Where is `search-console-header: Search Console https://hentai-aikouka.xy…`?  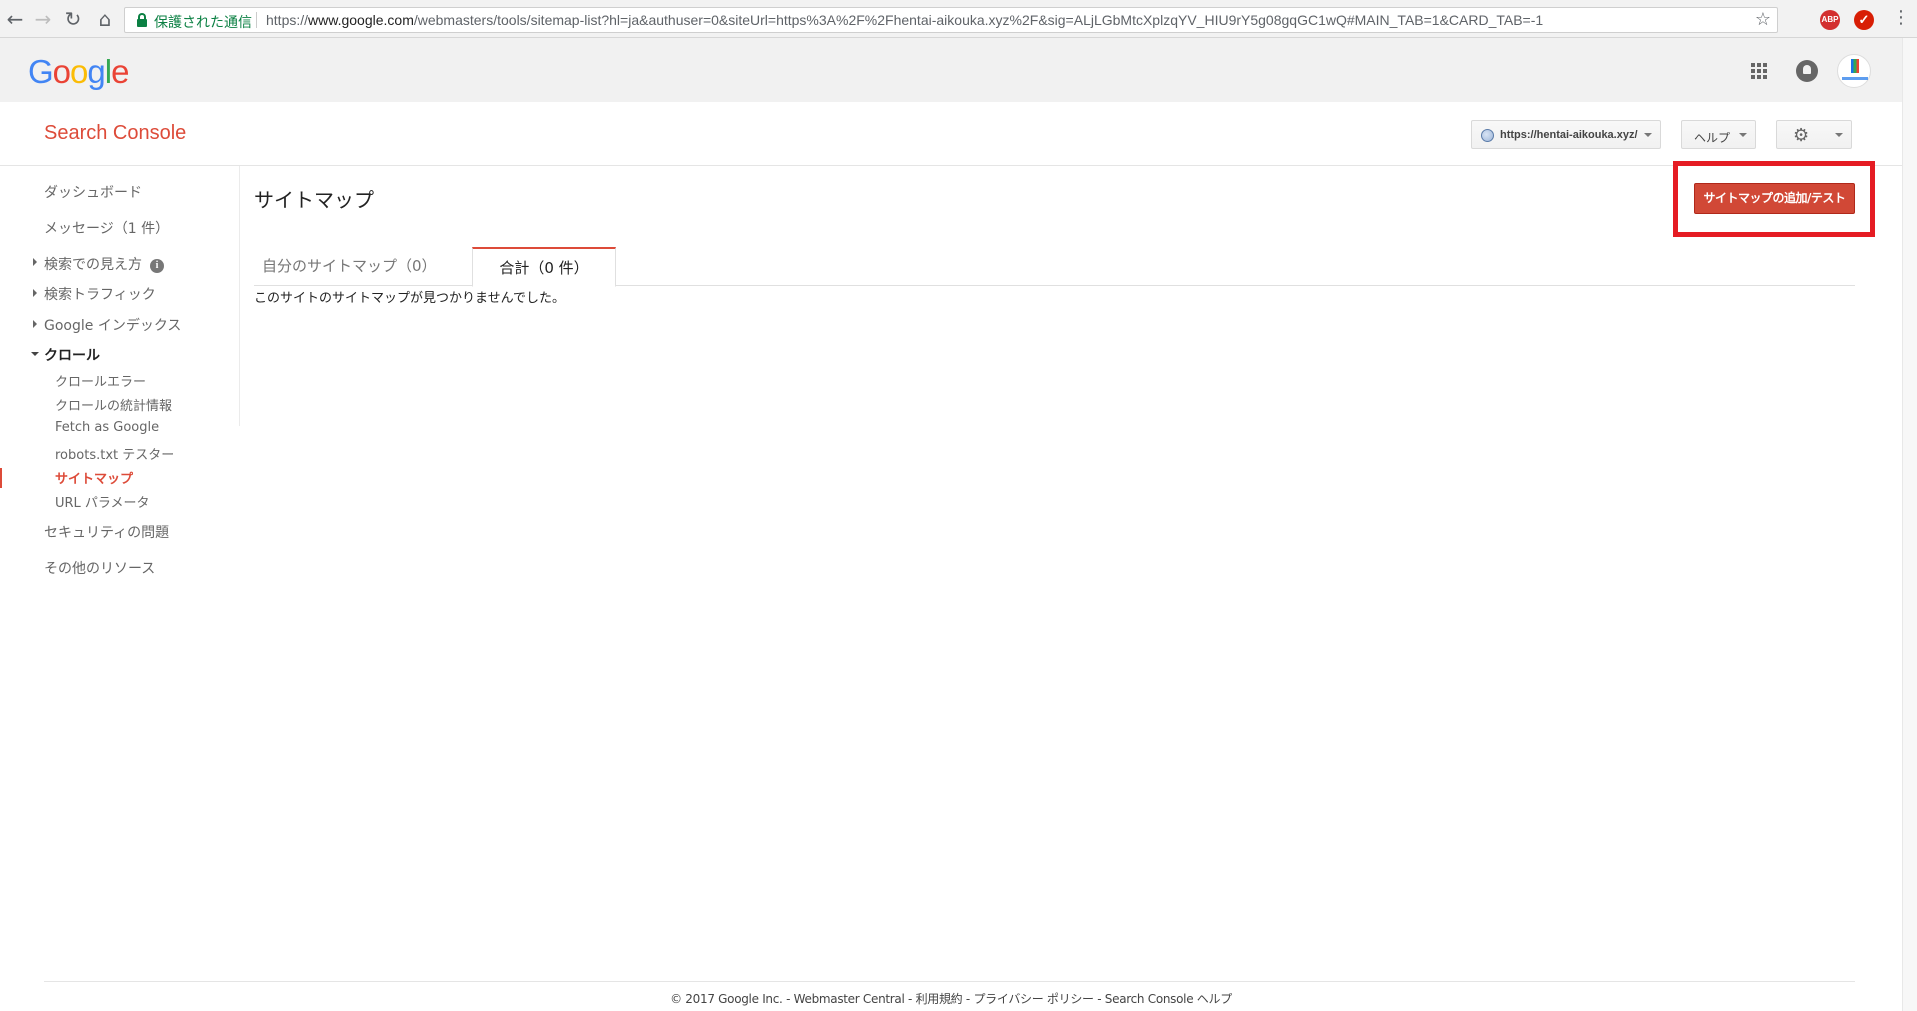
search-console-header: Search Console https://hentai-aikouka.xy… is located at coordinates (951, 134).